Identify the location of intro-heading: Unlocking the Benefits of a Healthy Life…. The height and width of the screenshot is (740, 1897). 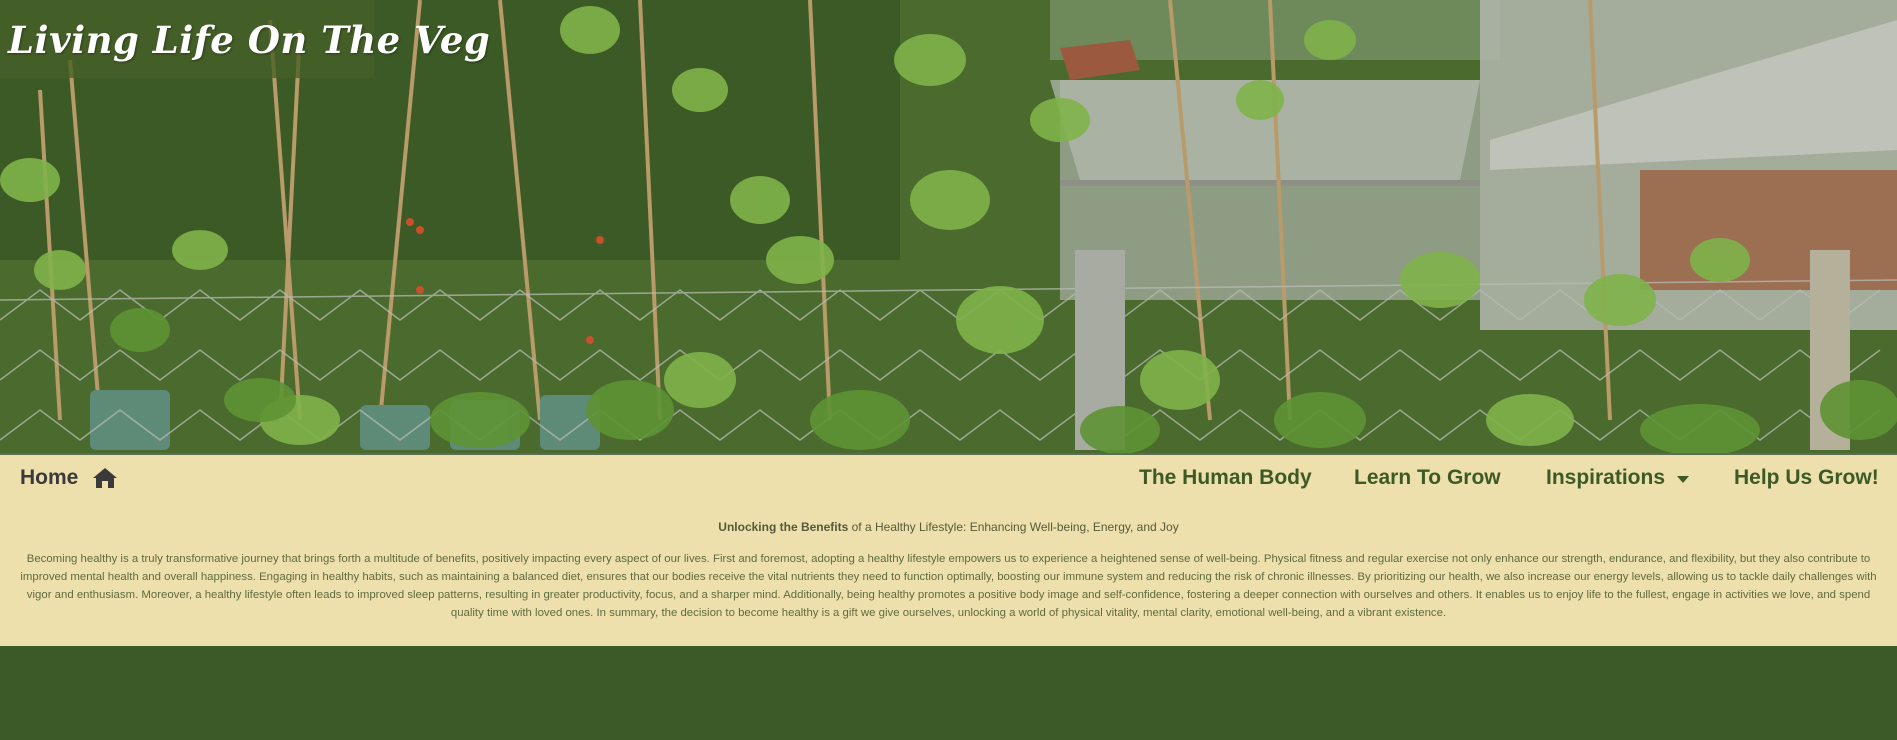
(948, 527).